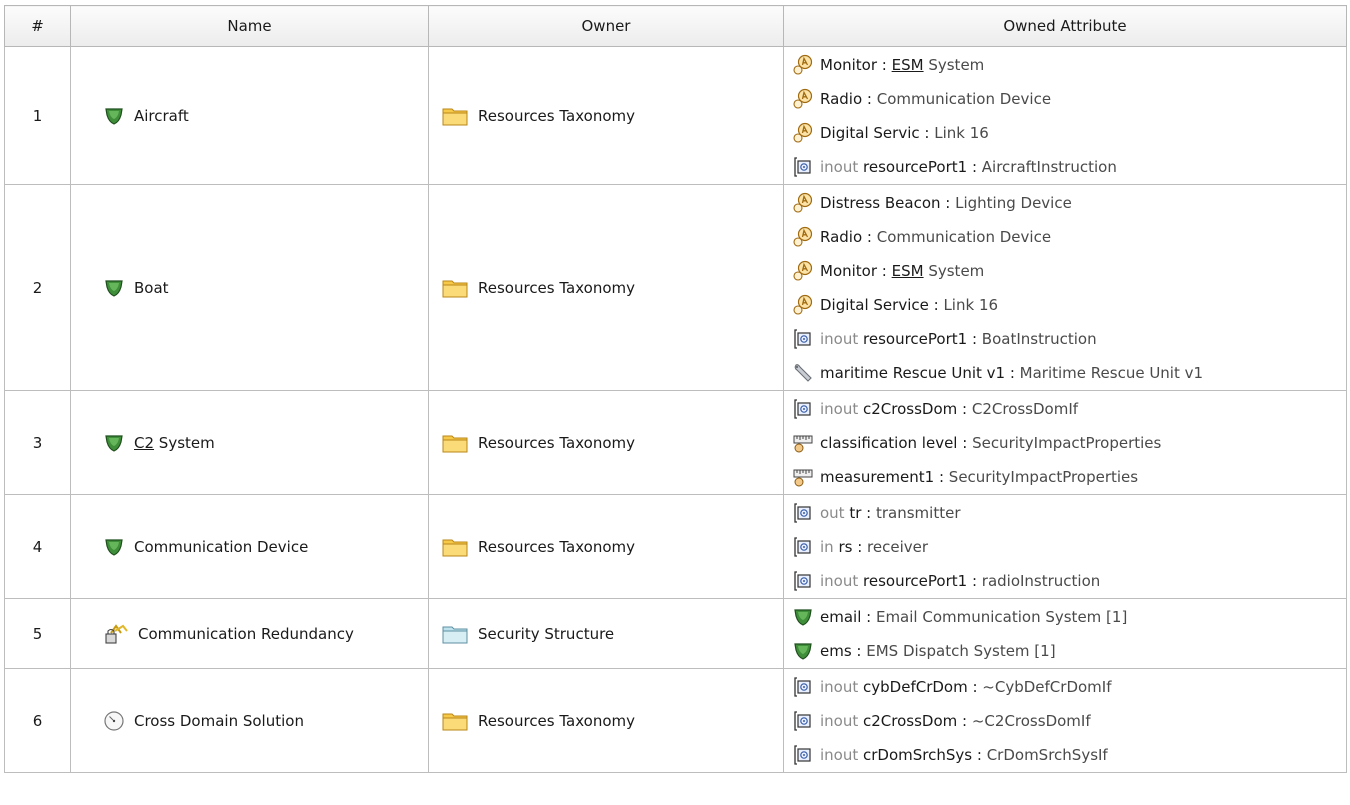 The width and height of the screenshot is (1350, 805). I want to click on owner-name: Security Structure, so click(546, 633).